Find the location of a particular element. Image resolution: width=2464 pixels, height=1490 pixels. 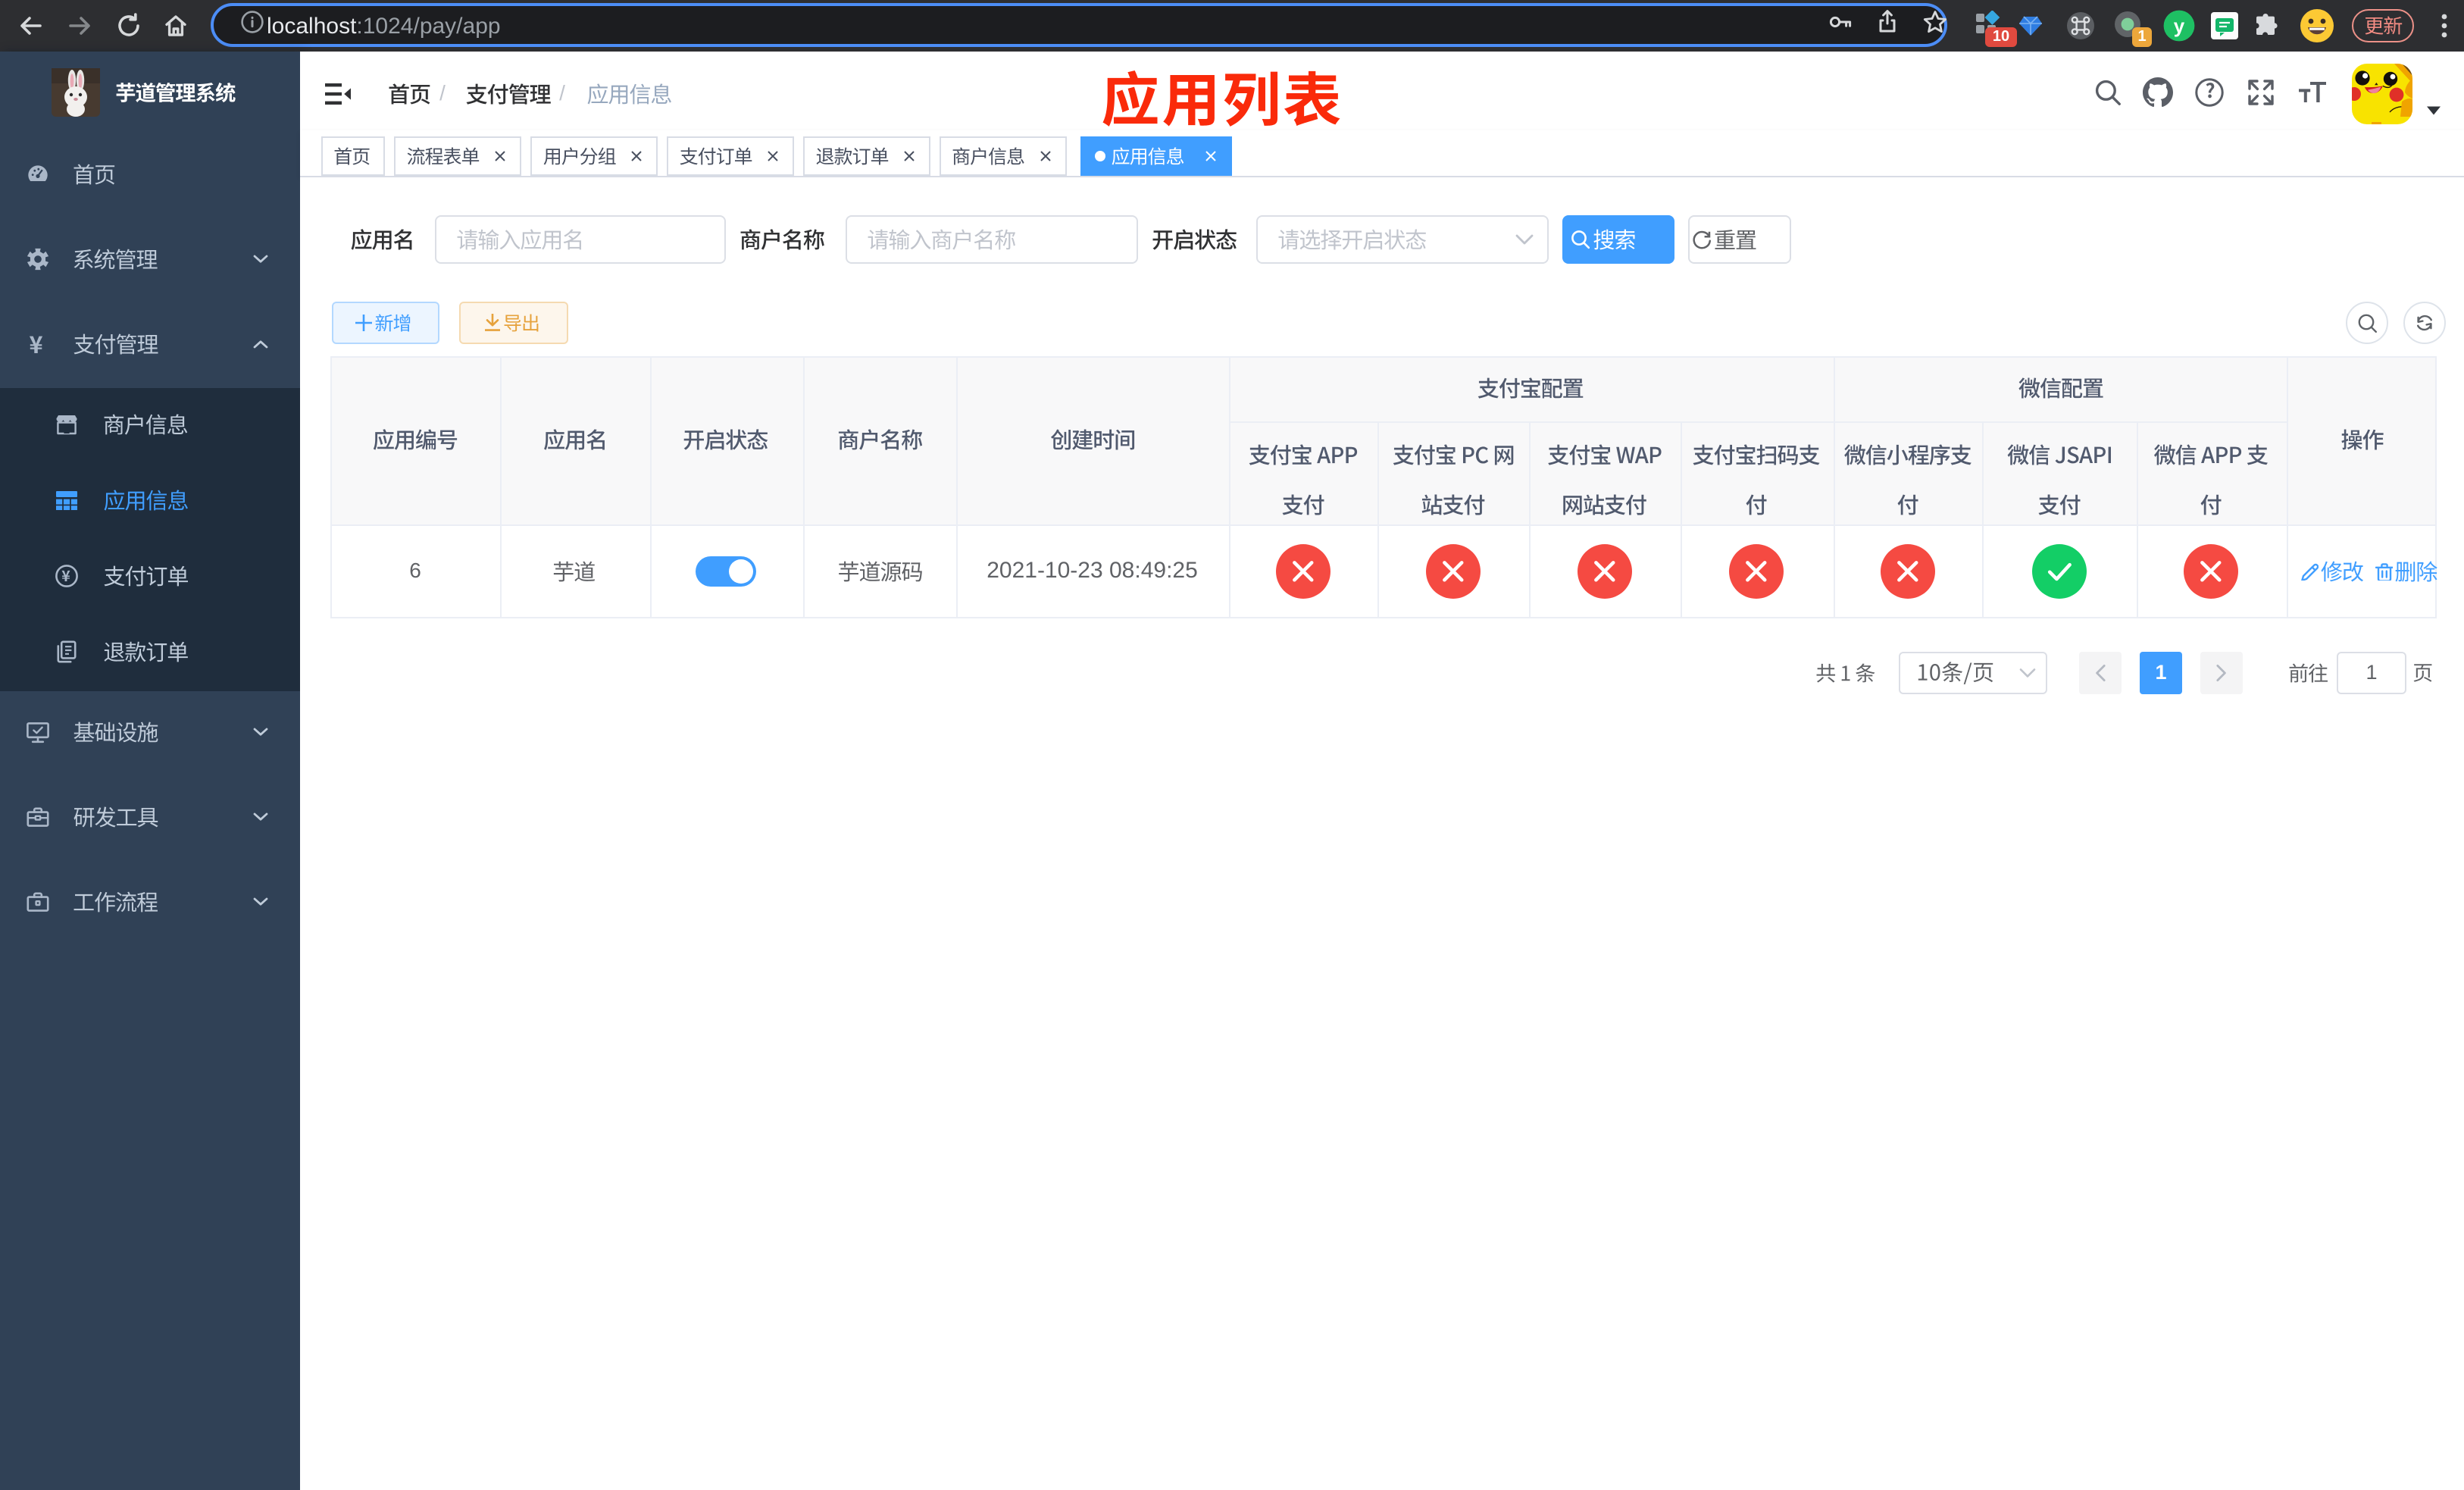

svg-text: y is located at coordinates (2179, 26).